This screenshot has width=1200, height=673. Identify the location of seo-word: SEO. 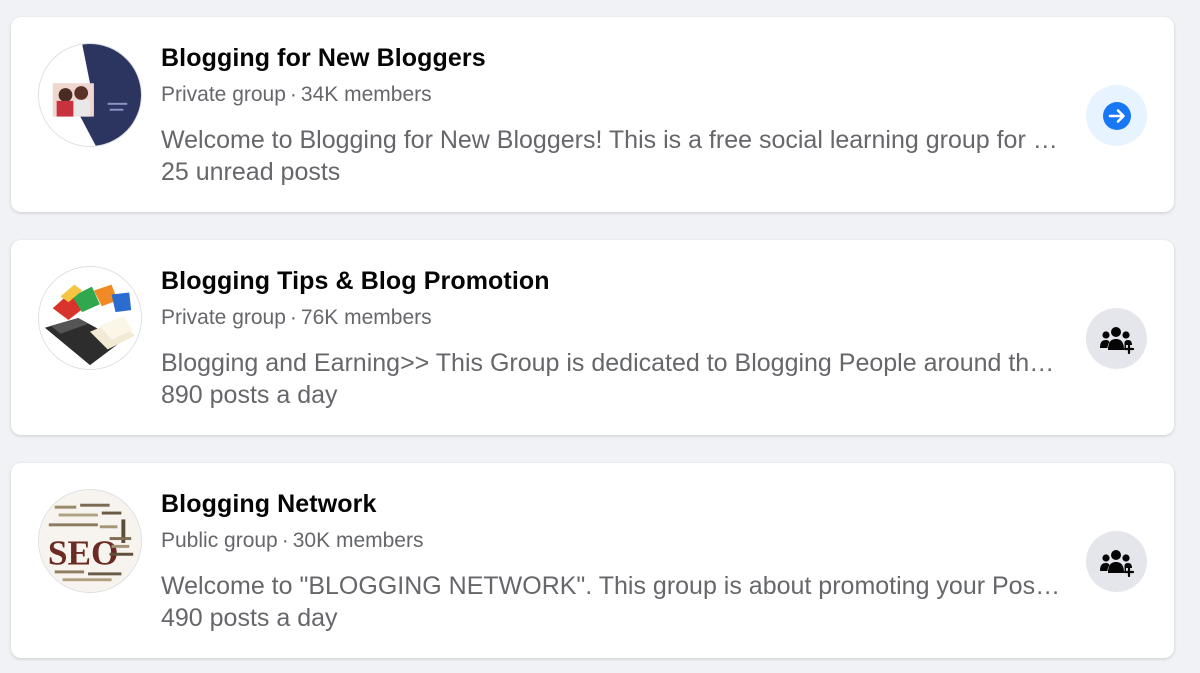
(83, 553).